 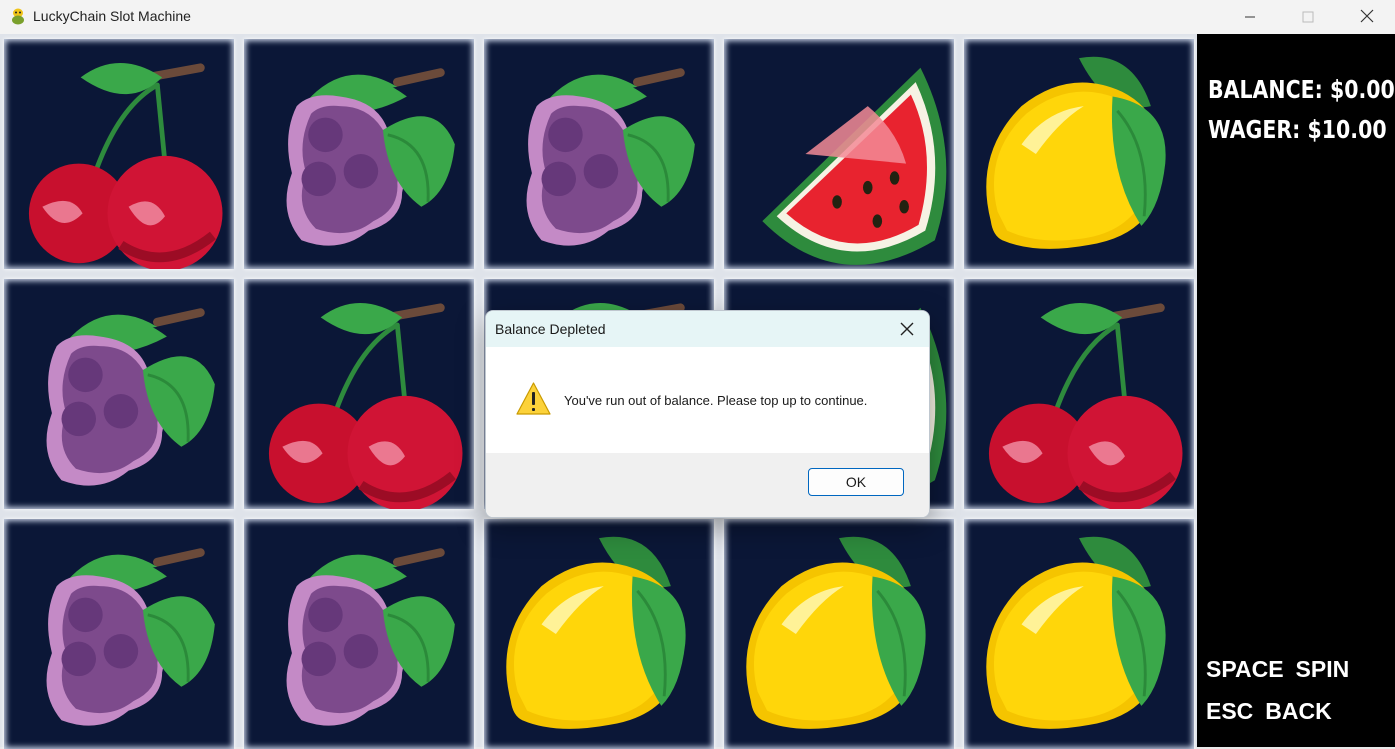 I want to click on dialog-close-button, so click(x=907, y=329).